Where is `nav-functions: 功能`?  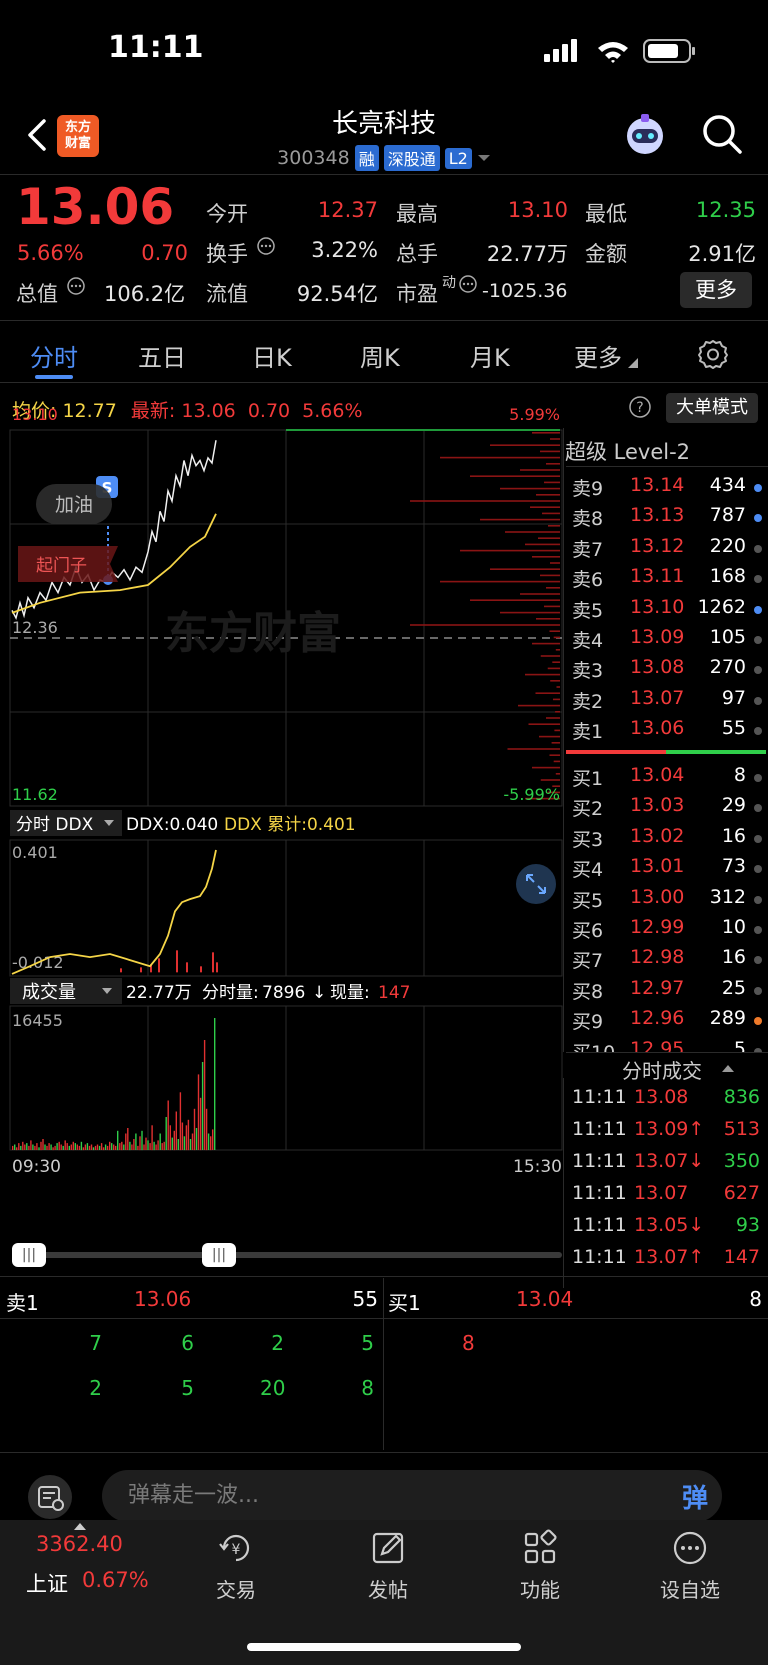
nav-functions: 功能 is located at coordinates (540, 1565).